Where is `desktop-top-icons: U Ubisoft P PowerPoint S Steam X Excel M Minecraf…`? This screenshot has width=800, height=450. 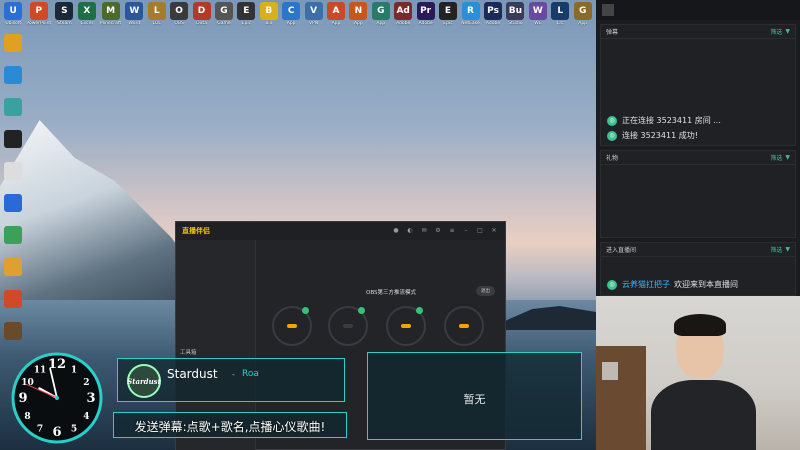
desktop-top-icons: U Ubisoft P PowerPoint S Steam X Excel M Minecraf… is located at coordinates (298, 17).